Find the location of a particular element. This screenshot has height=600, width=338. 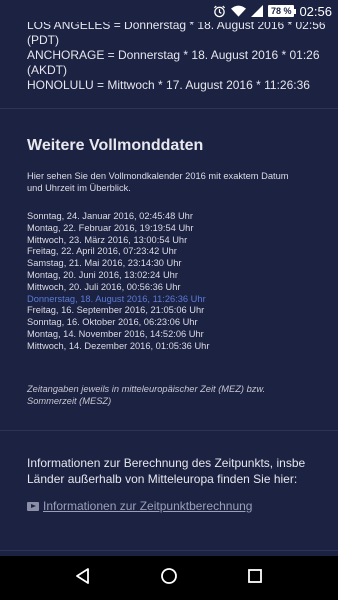

navigation-bar is located at coordinates (169, 578).